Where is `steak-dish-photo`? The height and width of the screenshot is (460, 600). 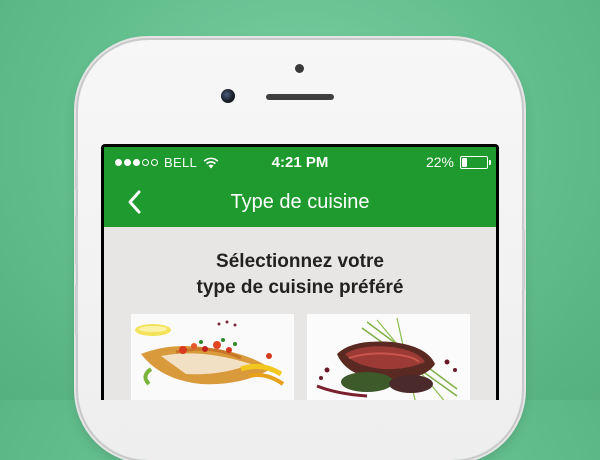 steak-dish-photo is located at coordinates (388, 357).